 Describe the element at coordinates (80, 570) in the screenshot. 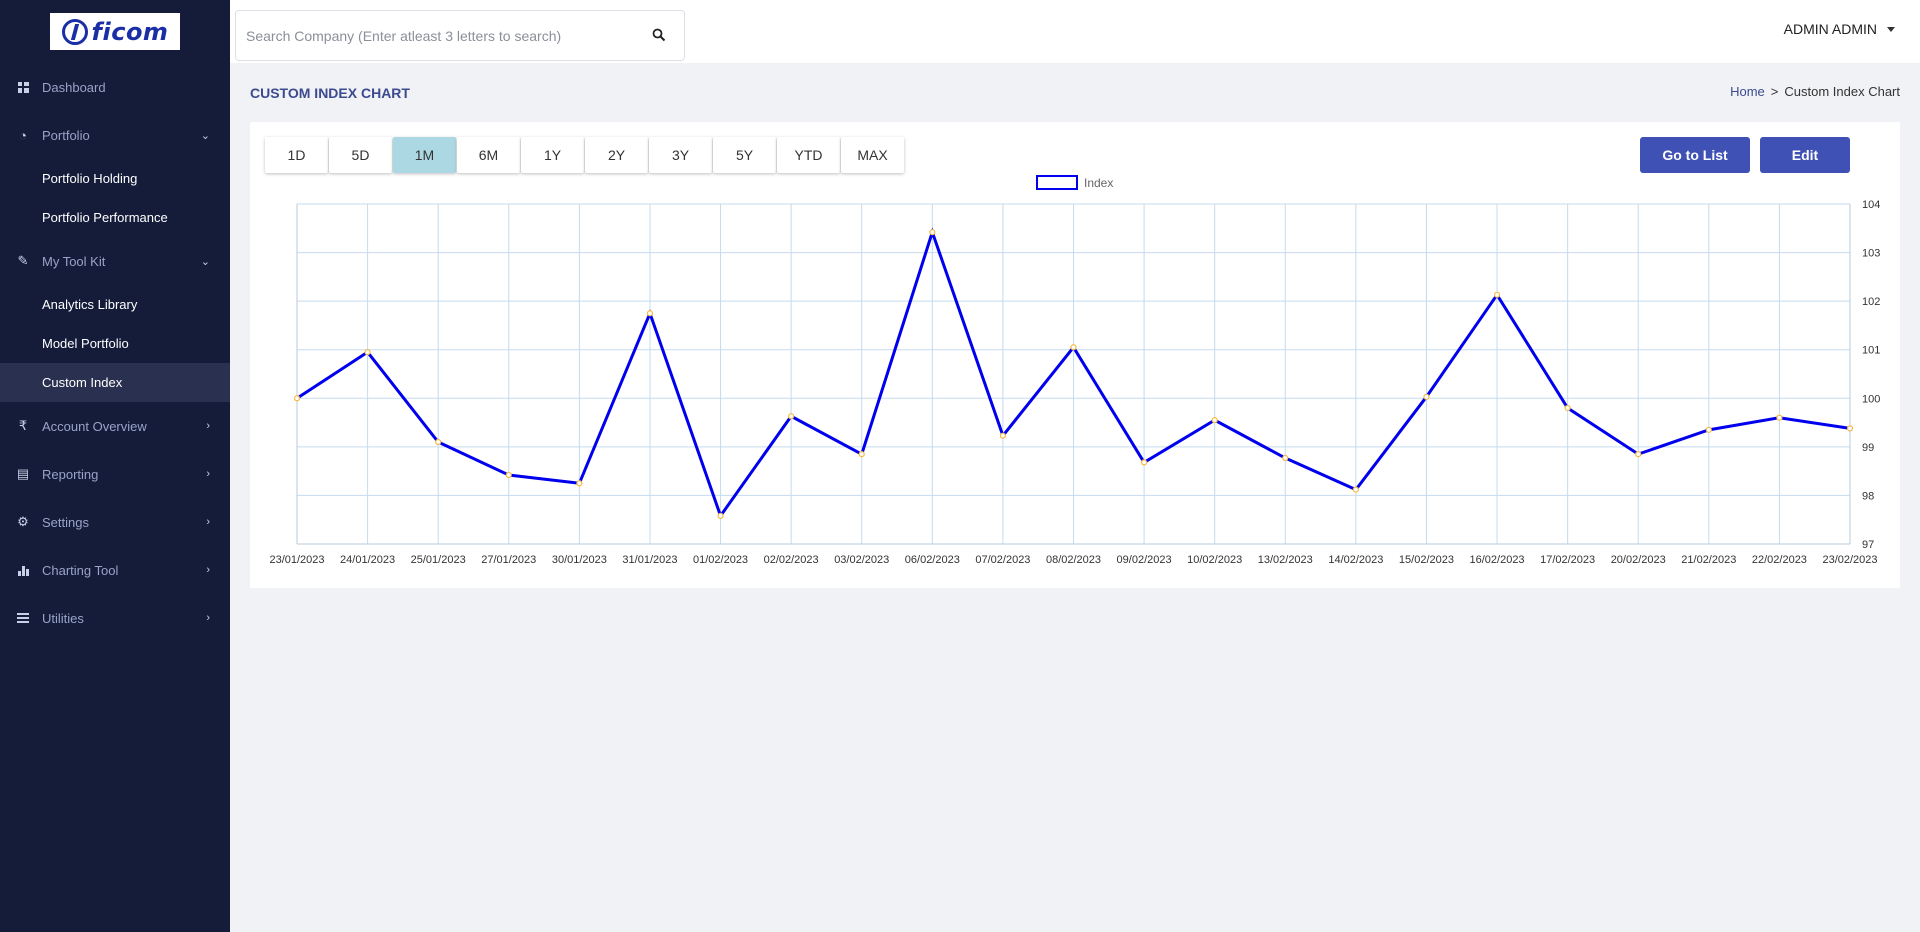

I see `sidebar-item-label: Charting Tool` at that location.